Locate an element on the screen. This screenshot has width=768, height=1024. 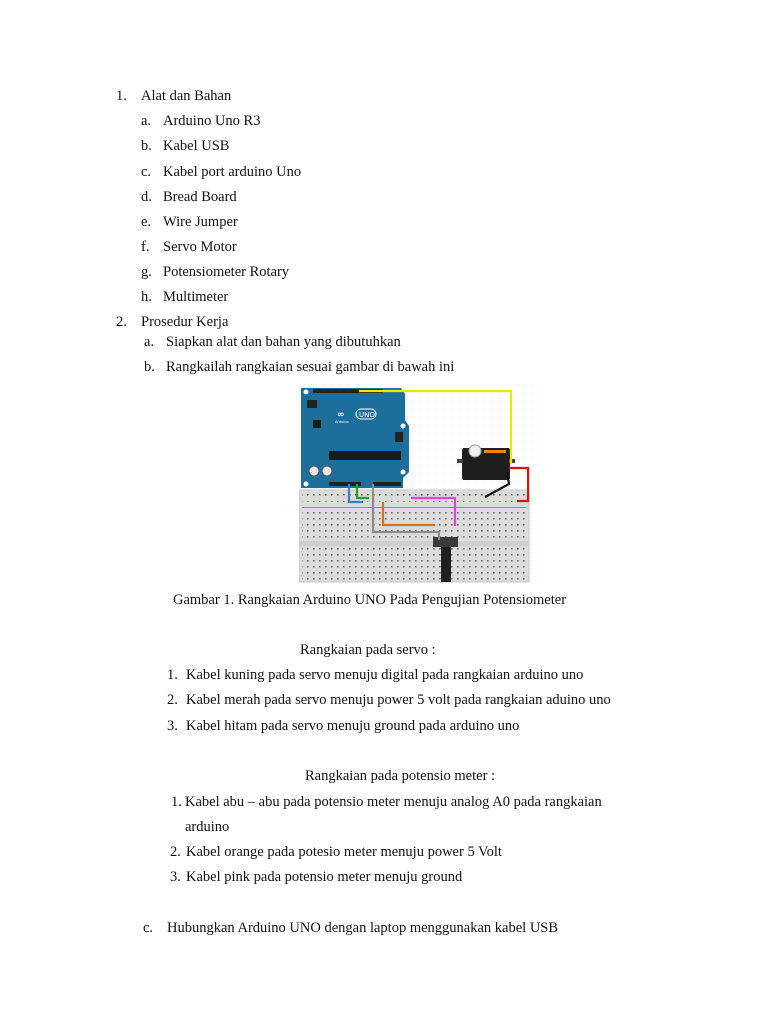
section-1-number: 1. is located at coordinates (121, 96).